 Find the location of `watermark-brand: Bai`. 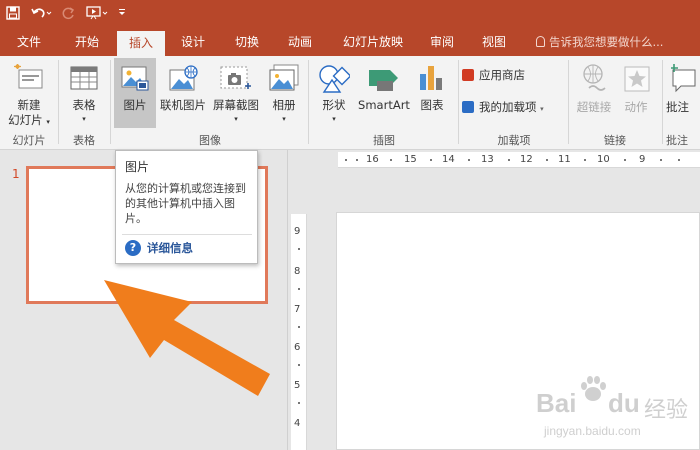

watermark-brand: Bai is located at coordinates (556, 403).